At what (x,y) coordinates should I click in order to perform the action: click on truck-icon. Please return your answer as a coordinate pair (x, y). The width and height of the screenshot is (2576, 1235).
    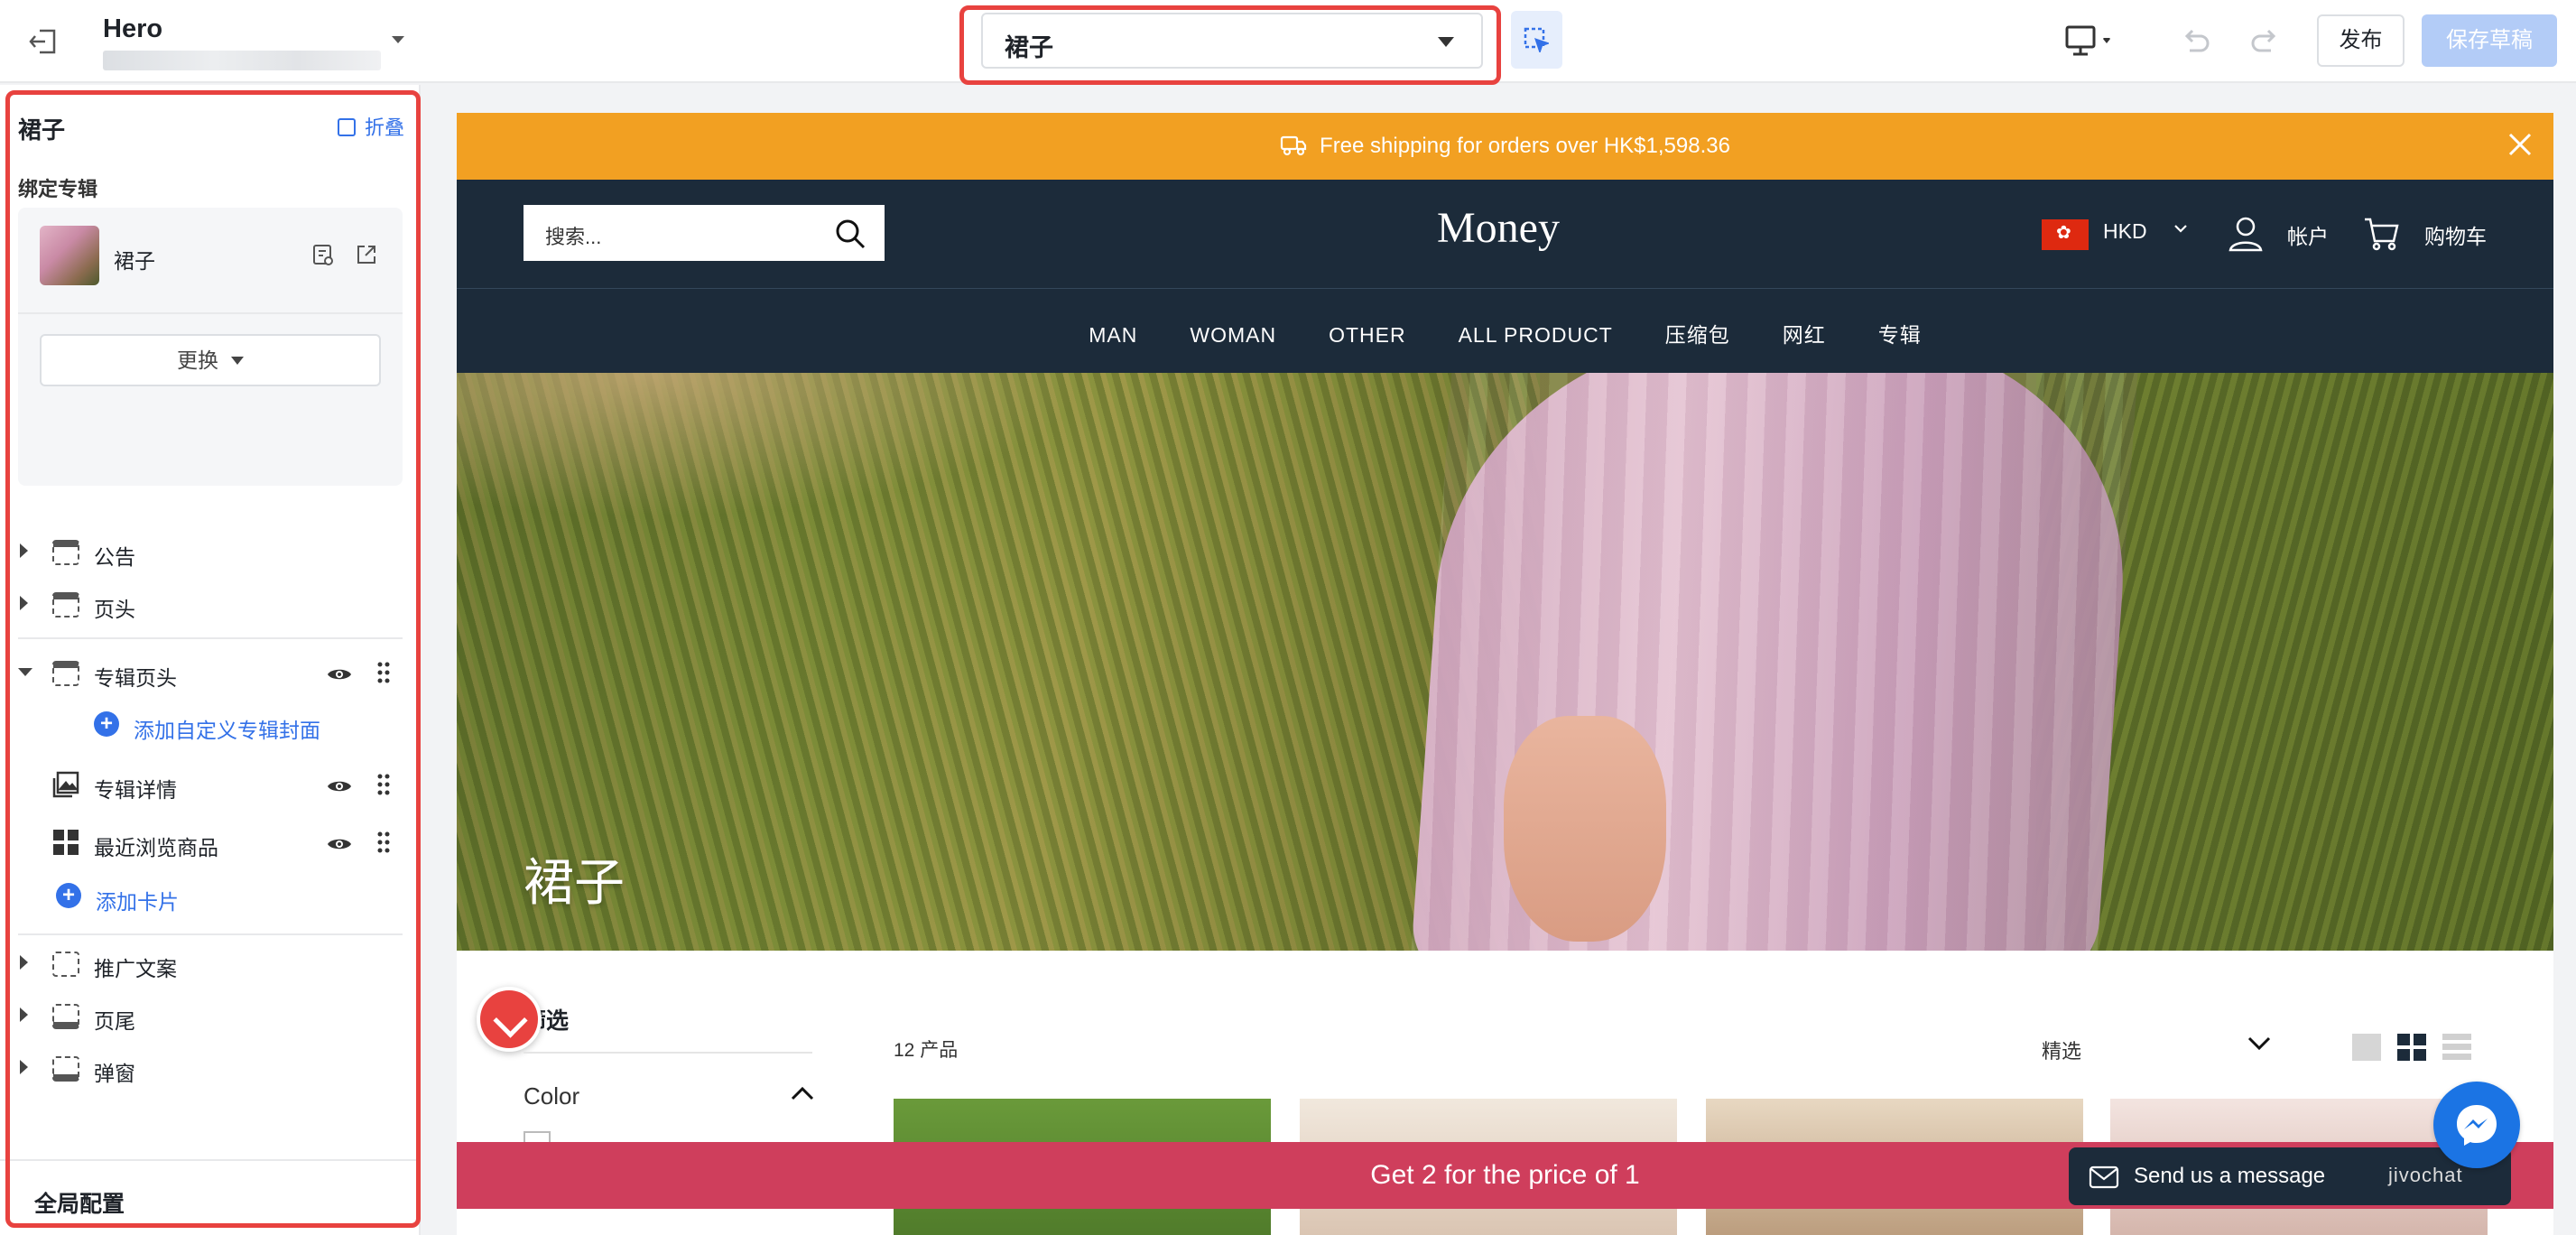
    Looking at the image, I should click on (1293, 145).